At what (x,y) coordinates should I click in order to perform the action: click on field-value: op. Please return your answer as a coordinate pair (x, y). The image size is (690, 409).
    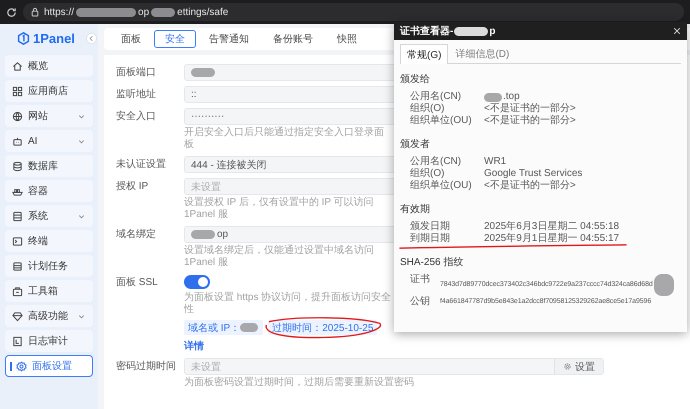
    Looking at the image, I should click on (222, 234).